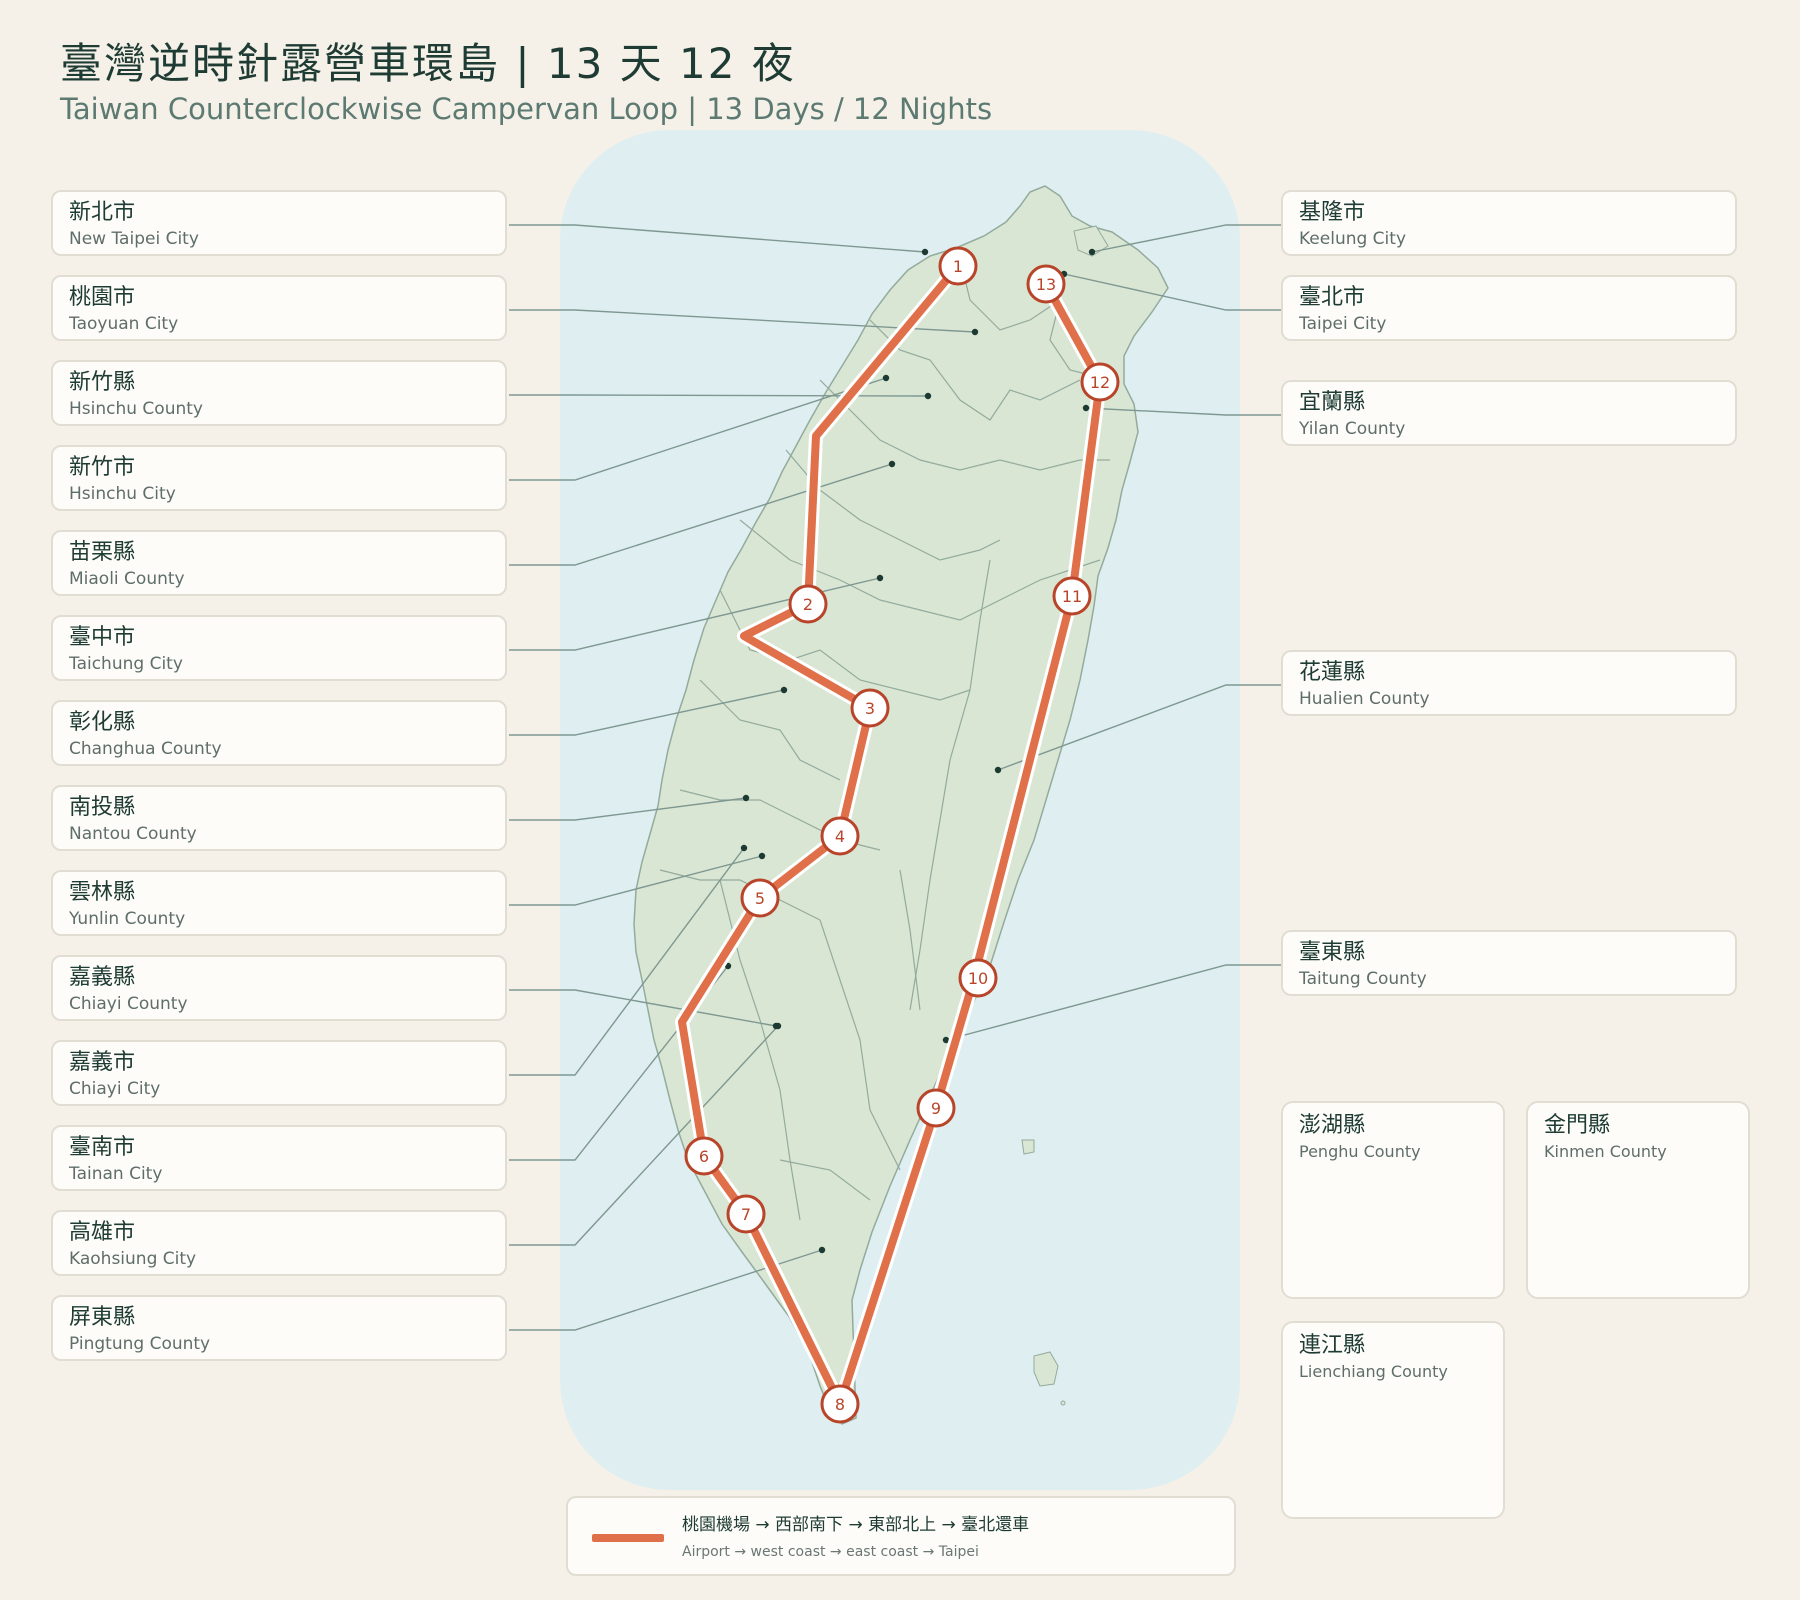 The width and height of the screenshot is (1800, 1600). Describe the element at coordinates (1509, 963) in the screenshot. I see `county-card-taitung: 臺東縣 Taitung County` at that location.